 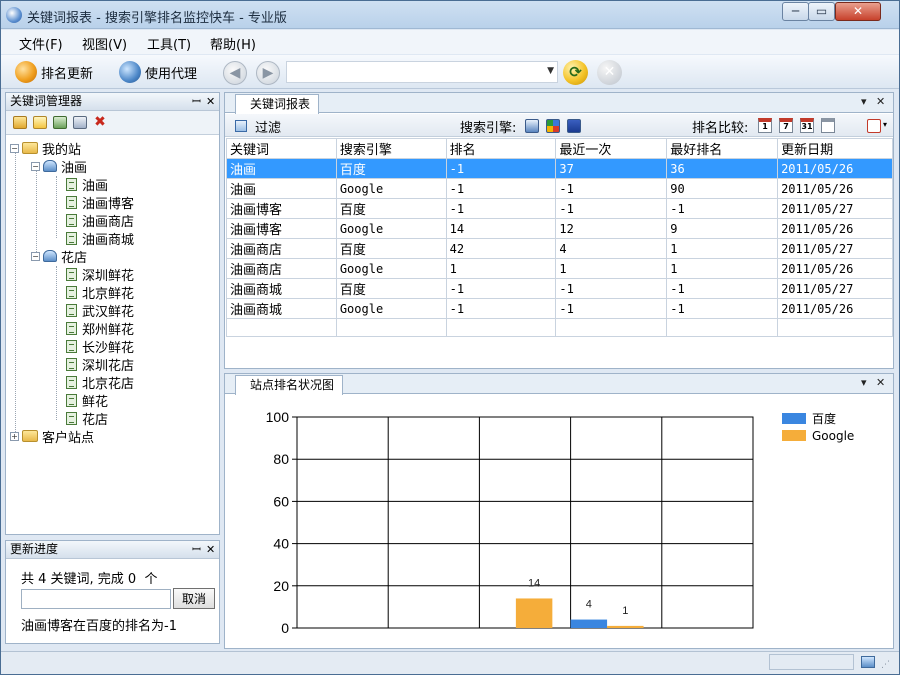 I want to click on edit-icon, so click(x=80, y=122).